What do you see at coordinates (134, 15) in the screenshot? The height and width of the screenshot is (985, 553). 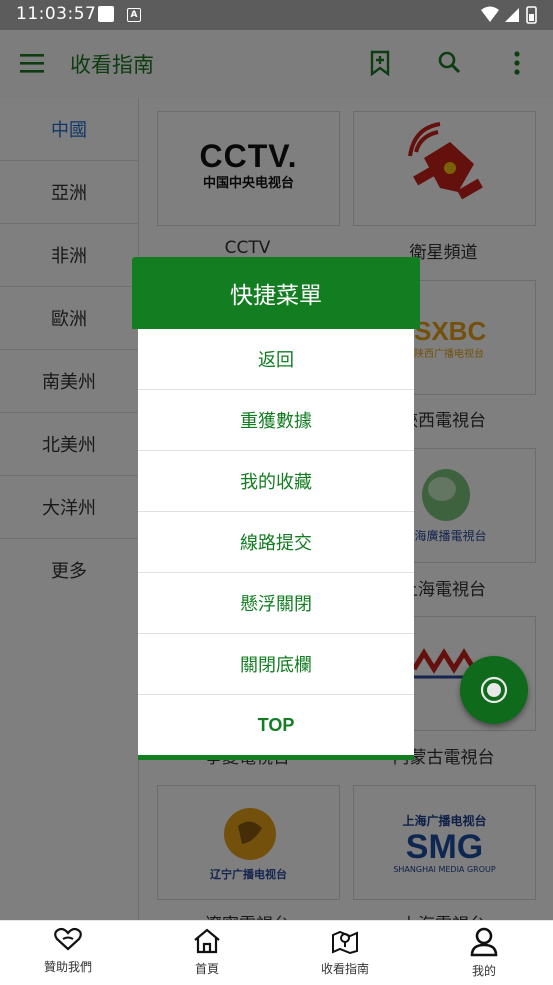 I see `notification-a-icon: A` at bounding box center [134, 15].